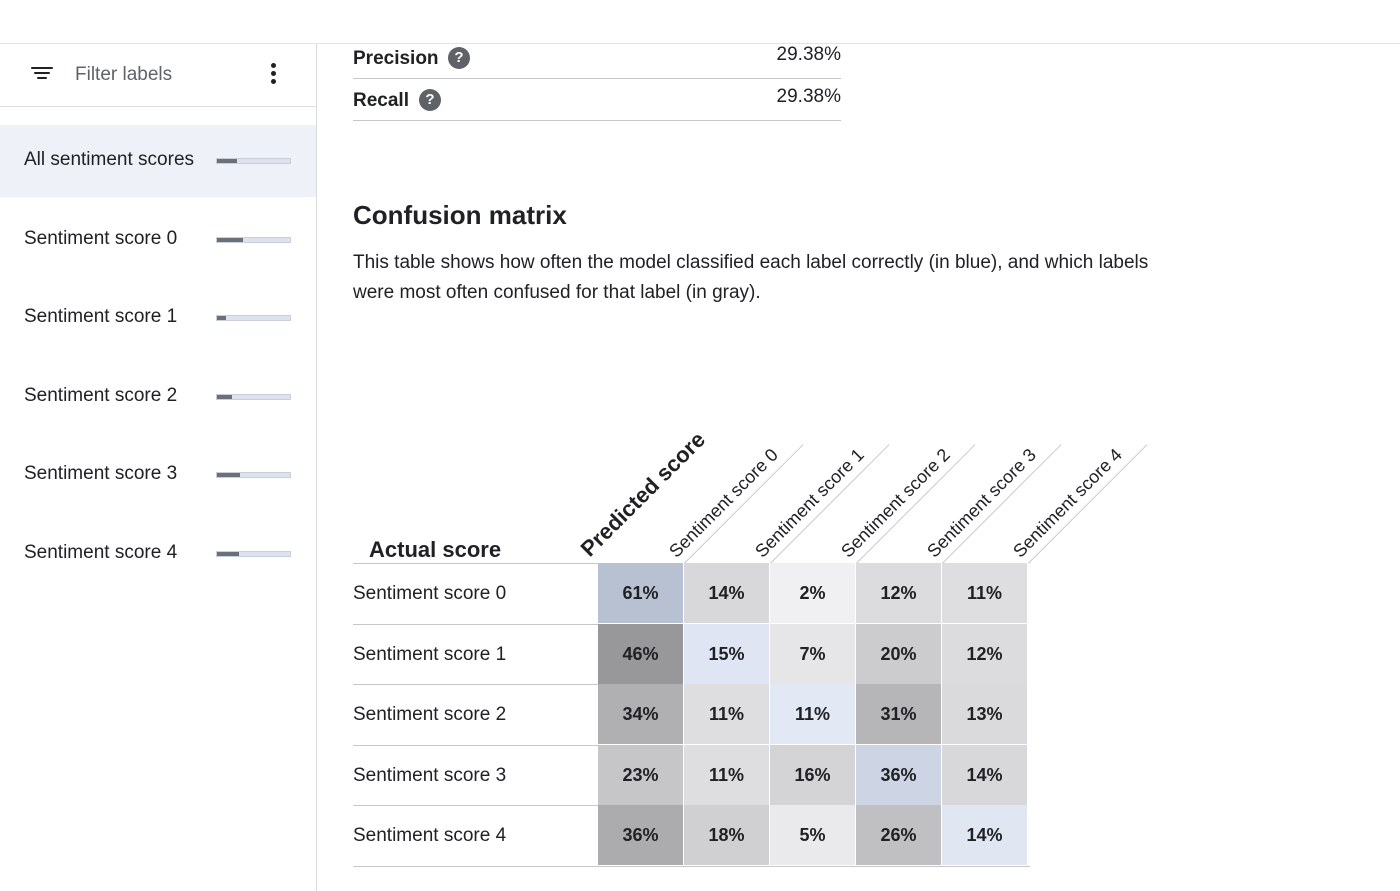  Describe the element at coordinates (597, 57) in the screenshot. I see `precision-row: Precision ? 29.38%` at that location.